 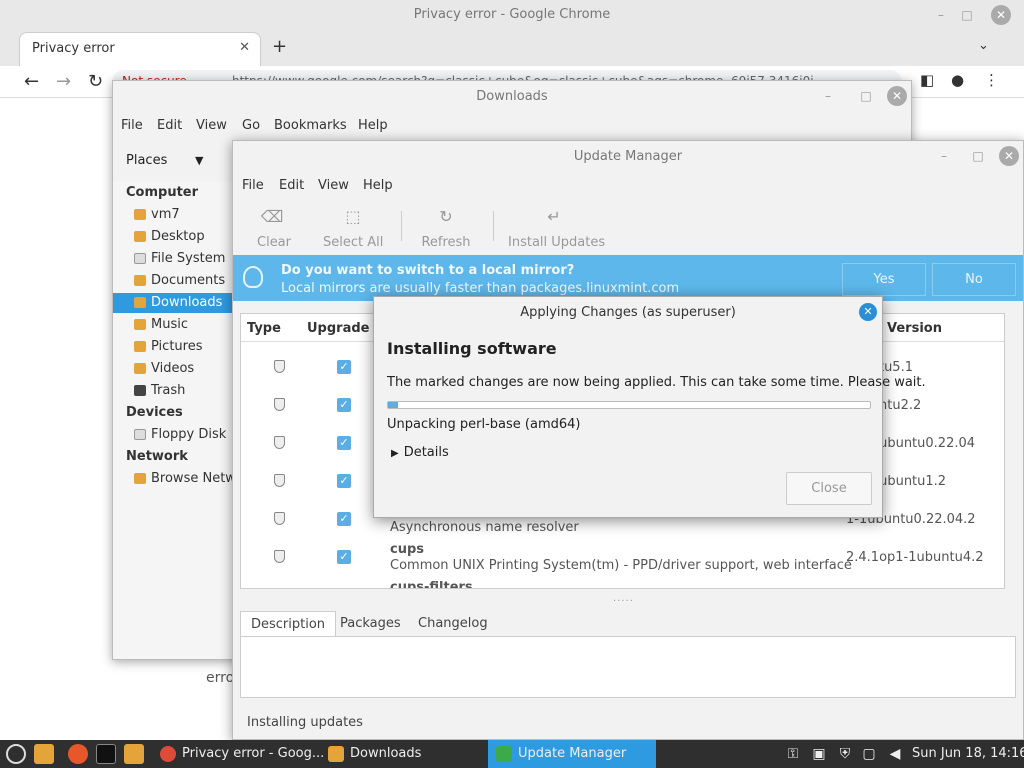 I want to click on column-type: Type, so click(x=264, y=328).